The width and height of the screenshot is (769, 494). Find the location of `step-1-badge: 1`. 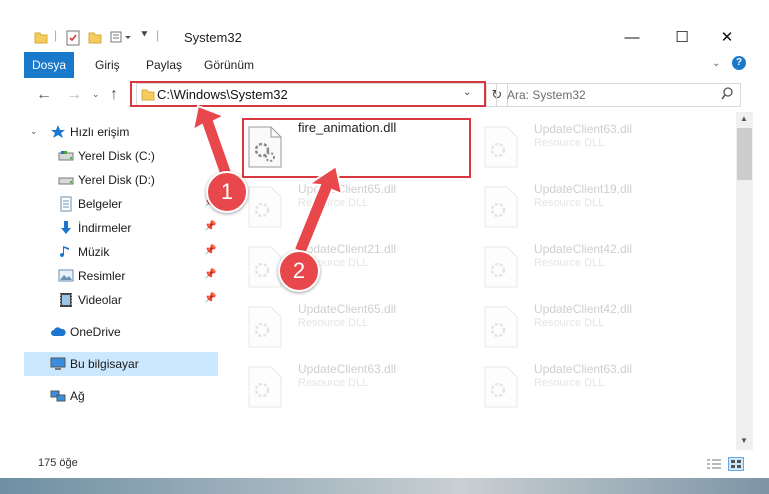

step-1-badge: 1 is located at coordinates (227, 192).